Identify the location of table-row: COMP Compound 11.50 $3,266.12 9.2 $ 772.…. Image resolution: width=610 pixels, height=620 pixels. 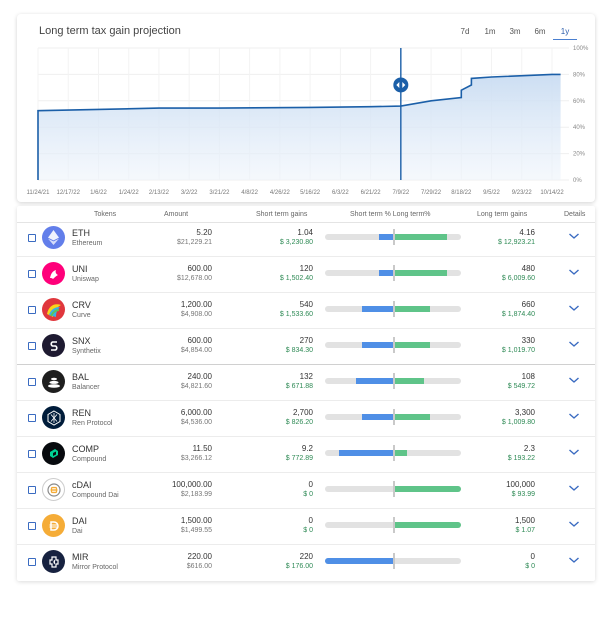
(306, 454).